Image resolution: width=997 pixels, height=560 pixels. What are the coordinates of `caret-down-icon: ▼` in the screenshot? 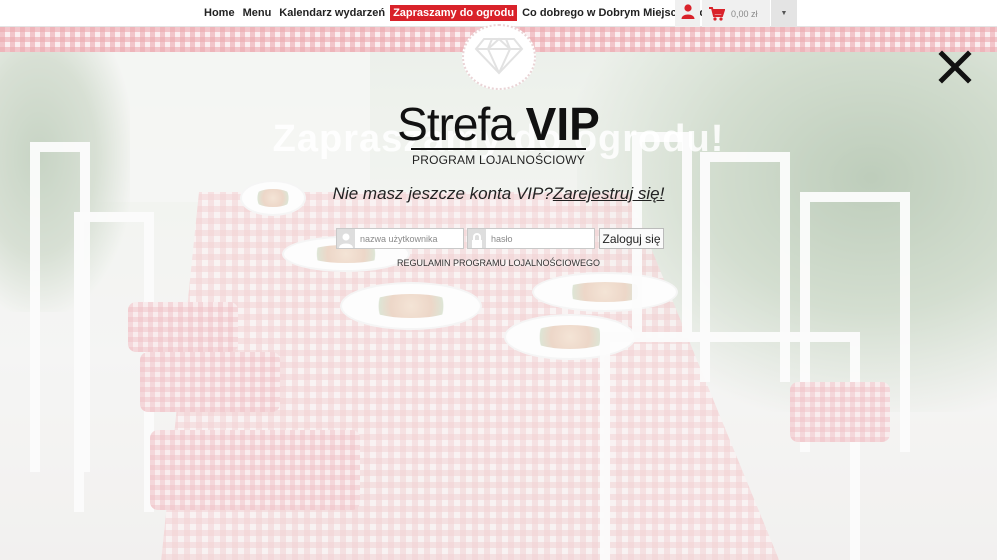 It's located at (784, 13).